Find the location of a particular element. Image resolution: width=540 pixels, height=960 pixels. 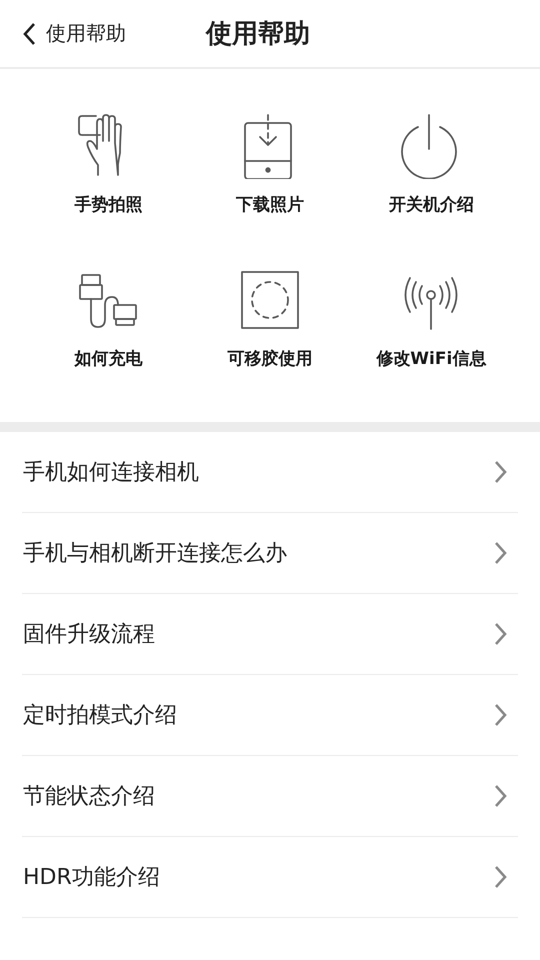

shortcut-label: 如何充电 is located at coordinates (108, 359).